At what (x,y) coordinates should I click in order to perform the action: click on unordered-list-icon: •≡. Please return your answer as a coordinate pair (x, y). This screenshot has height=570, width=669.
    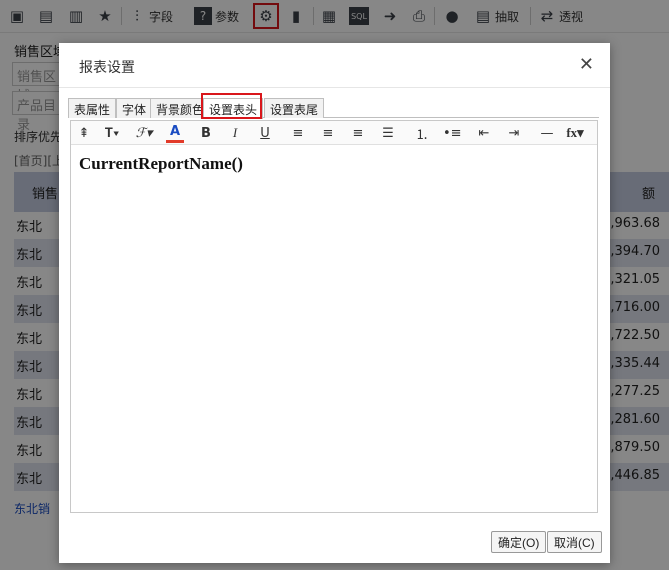
    Looking at the image, I should click on (452, 133).